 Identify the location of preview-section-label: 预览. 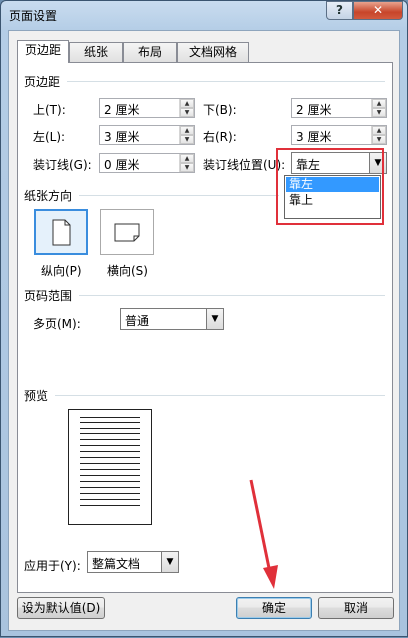
(36, 396).